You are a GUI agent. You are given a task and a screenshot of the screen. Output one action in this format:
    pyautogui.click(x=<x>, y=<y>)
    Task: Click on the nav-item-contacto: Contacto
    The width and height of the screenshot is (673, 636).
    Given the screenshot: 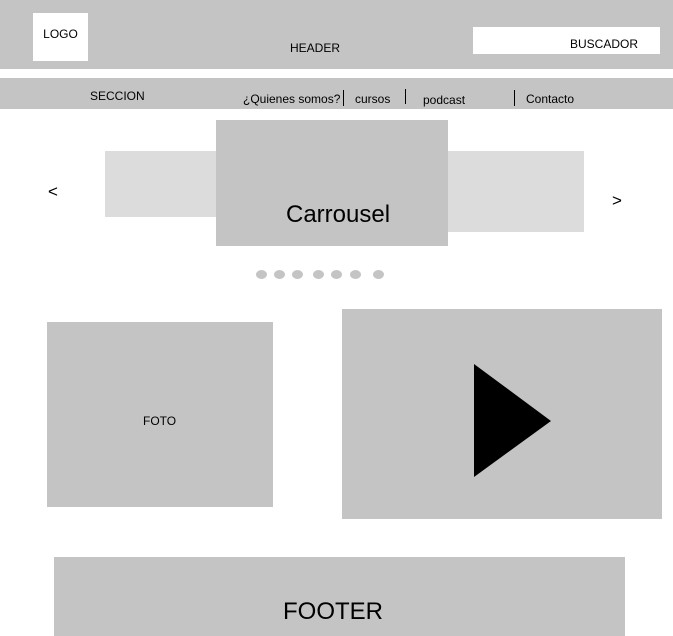 What is the action you would take?
    pyautogui.click(x=550, y=99)
    